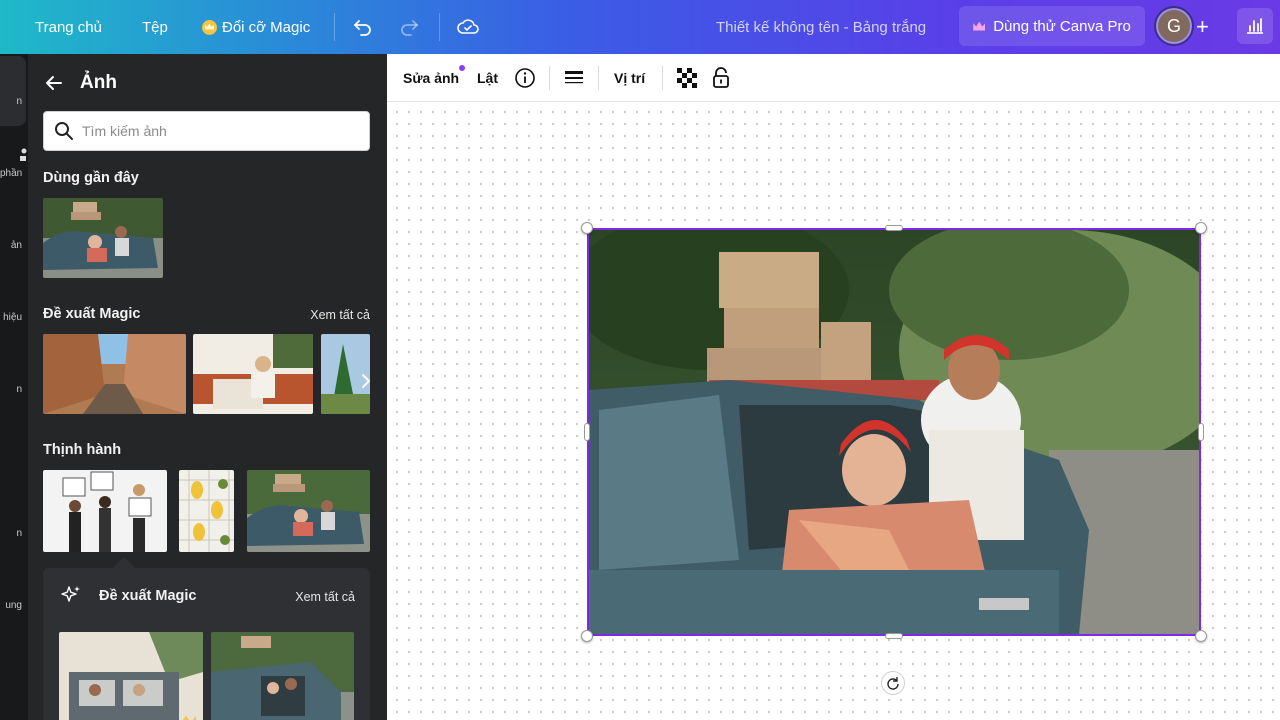 The image size is (1280, 720). What do you see at coordinates (340, 315) in the screenshot?
I see `magic-see-all-link: Xem tất cả` at bounding box center [340, 315].